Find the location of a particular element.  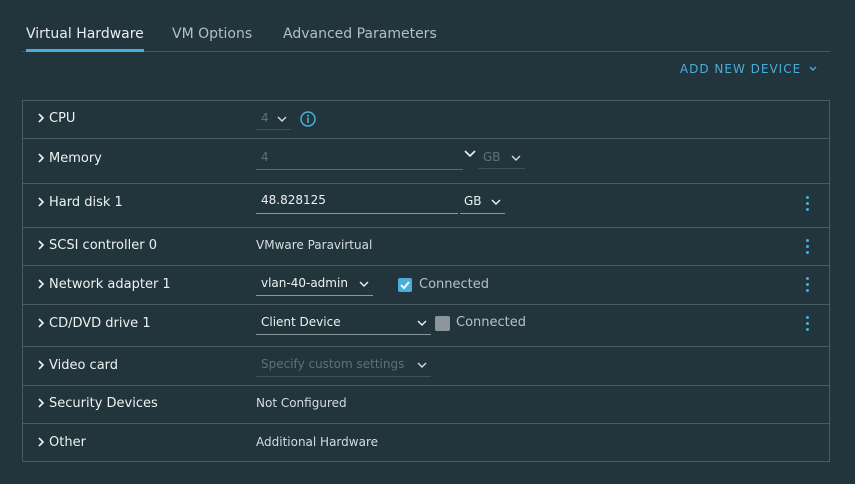

cd-dvd-connected-checkbox is located at coordinates (442, 323).